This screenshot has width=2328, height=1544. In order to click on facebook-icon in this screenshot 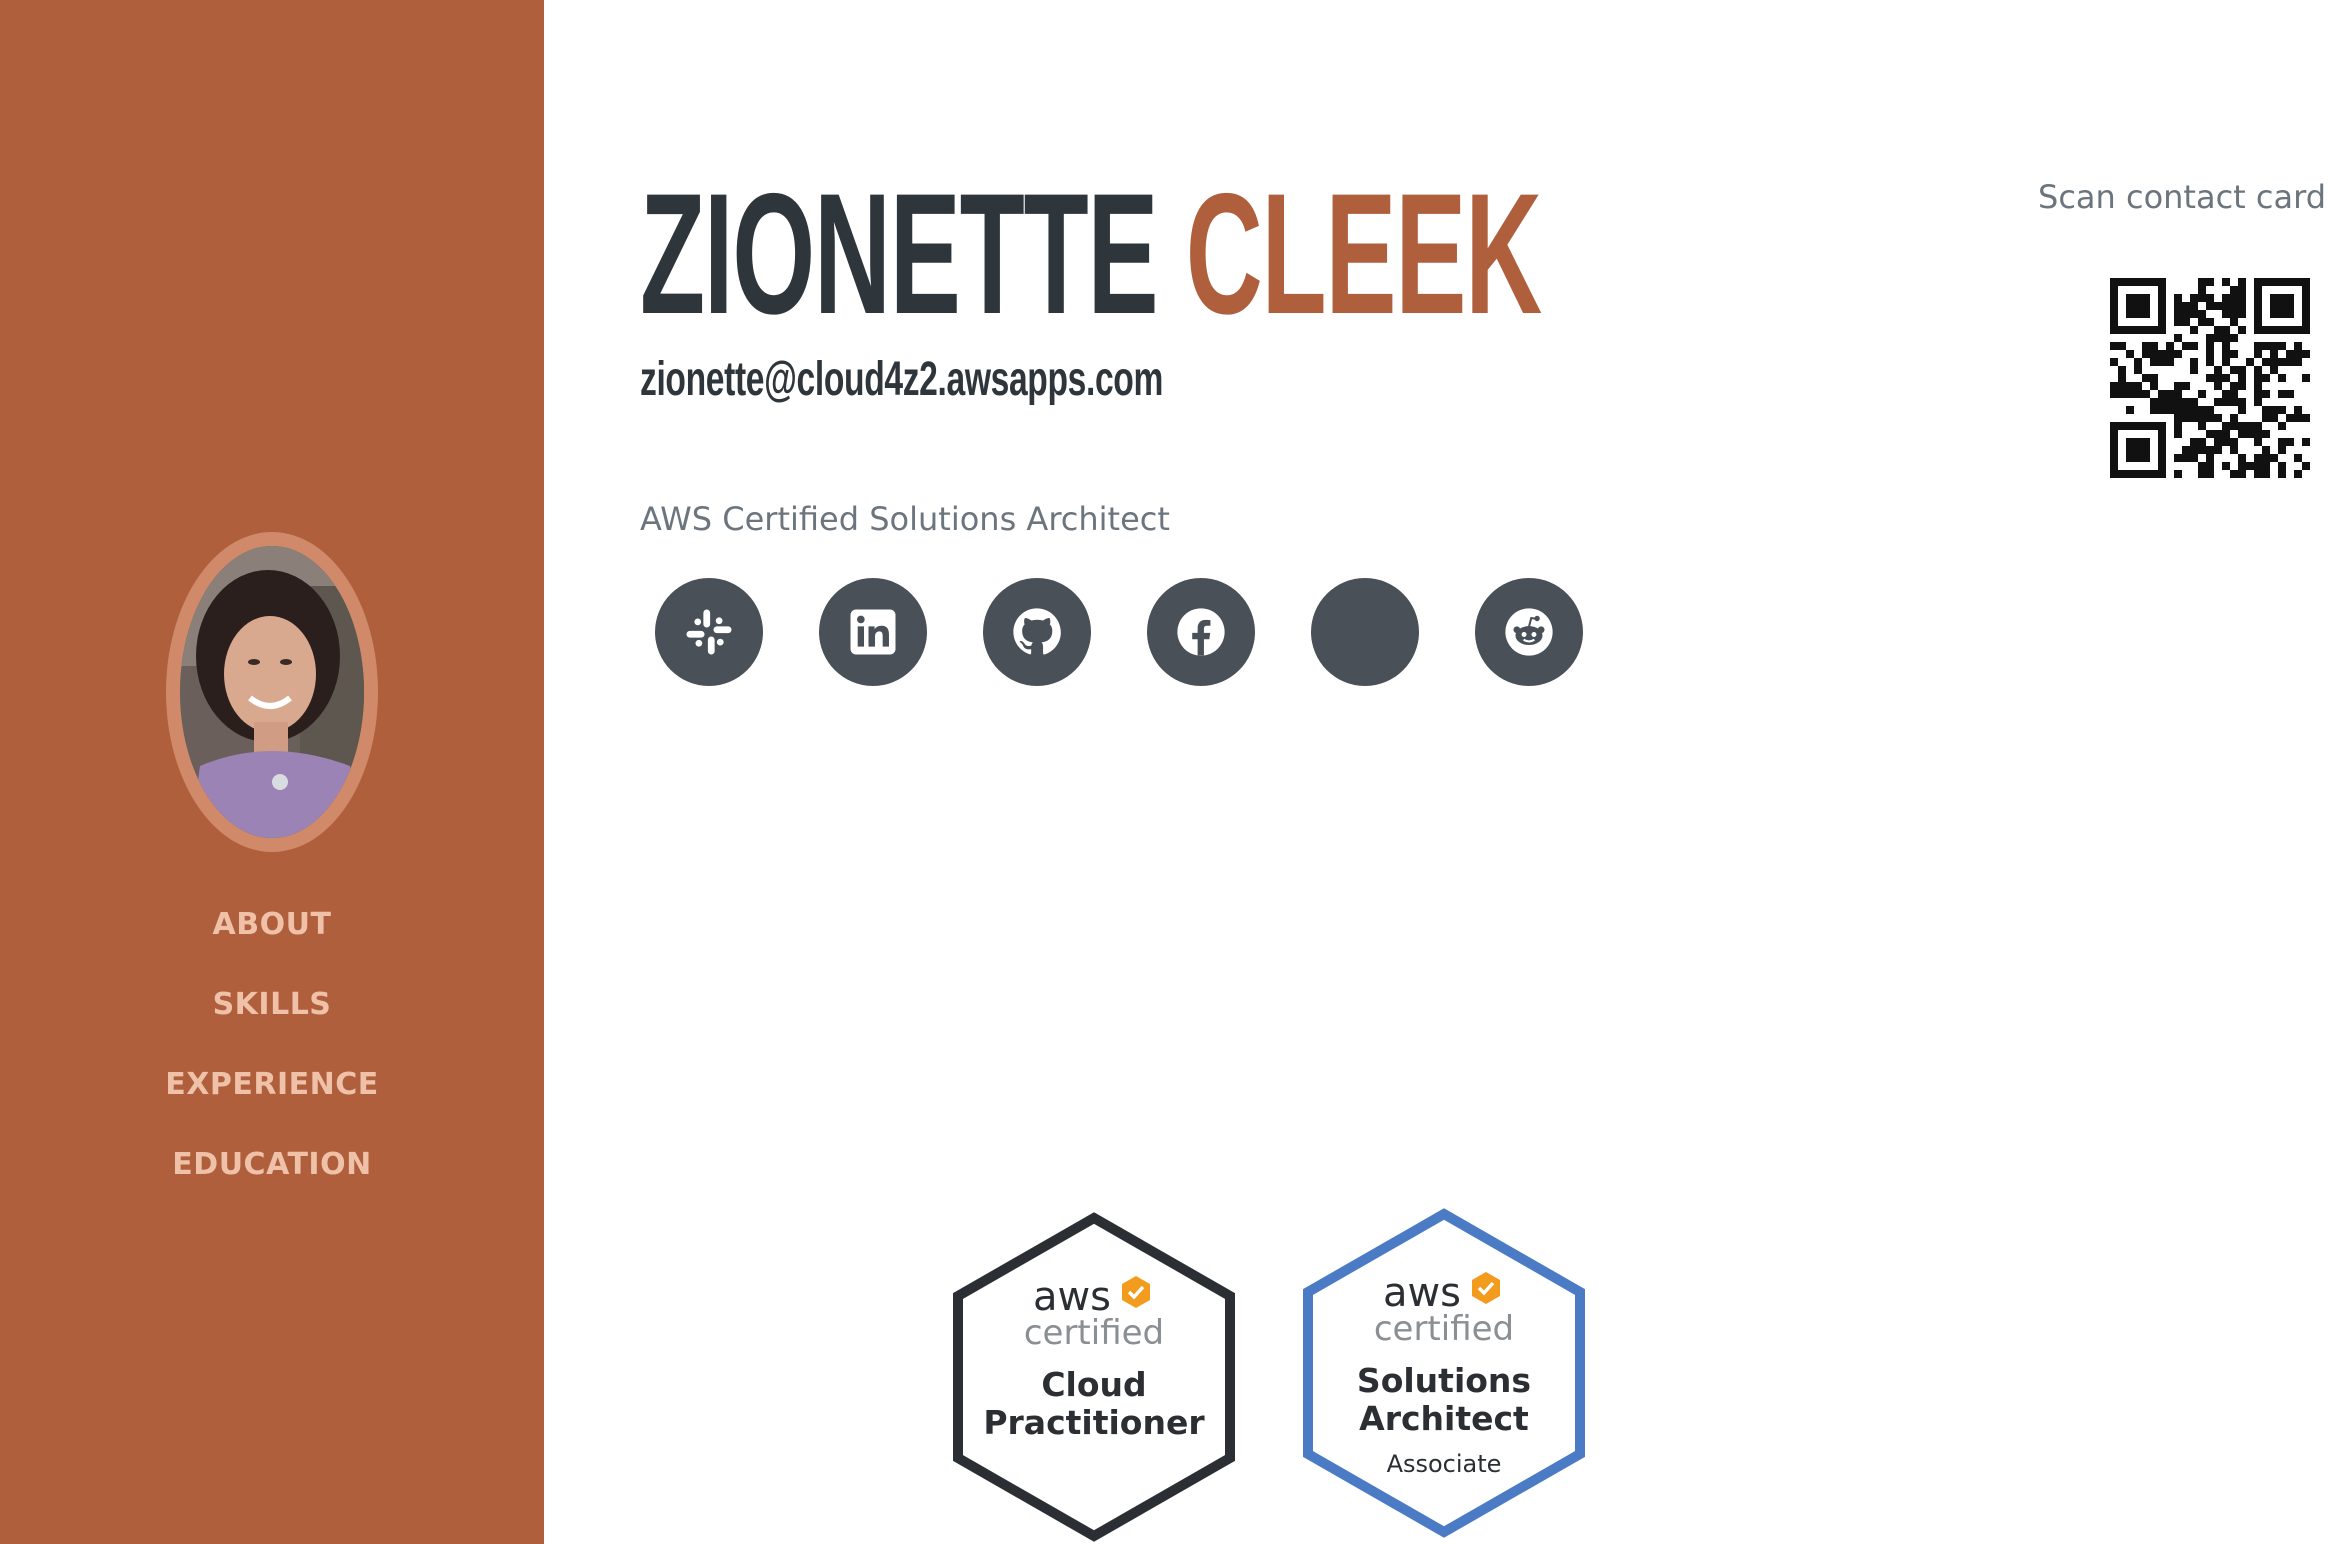, I will do `click(1201, 632)`.